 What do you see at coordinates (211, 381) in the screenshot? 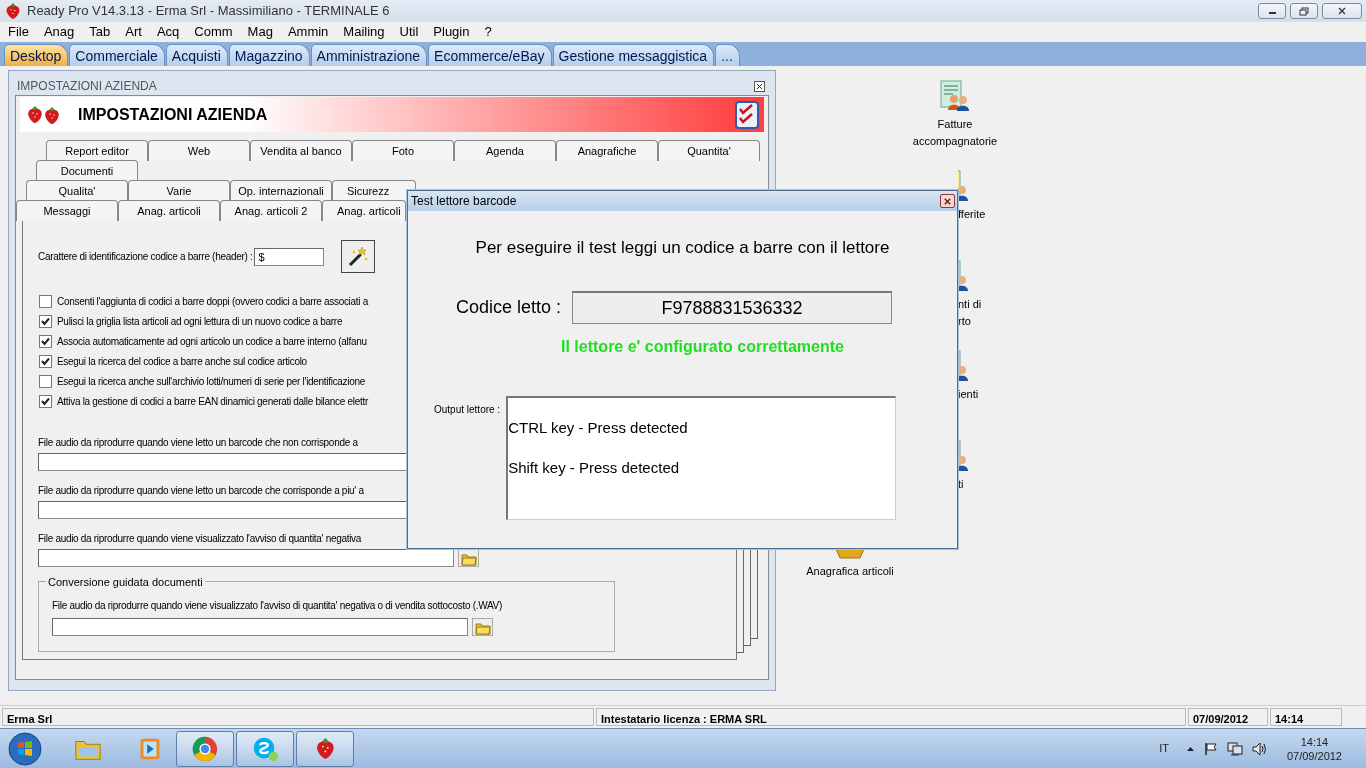
I see `checkbox-label: Esegui la ricerca anche sull'archivio lotti/numeri di serie per l'identificazione` at bounding box center [211, 381].